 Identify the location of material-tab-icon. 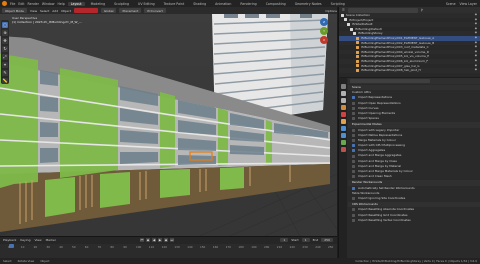
(343, 149).